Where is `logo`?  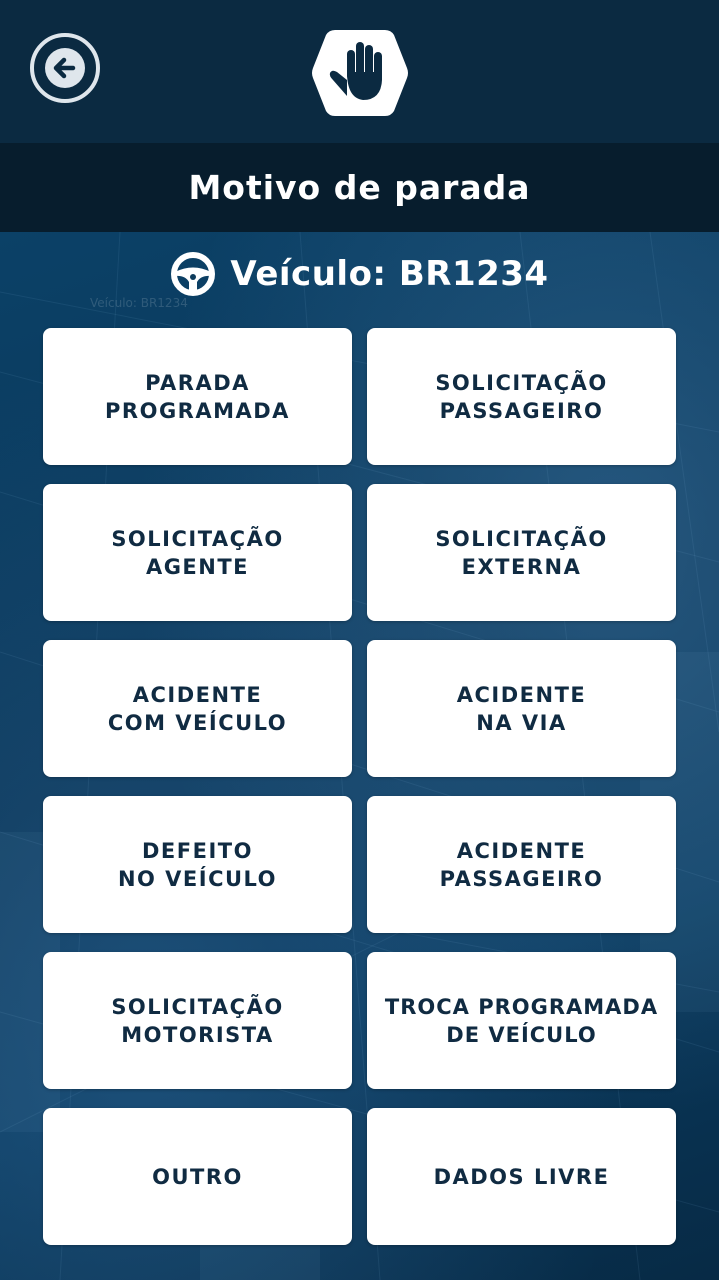 logo is located at coordinates (360, 73).